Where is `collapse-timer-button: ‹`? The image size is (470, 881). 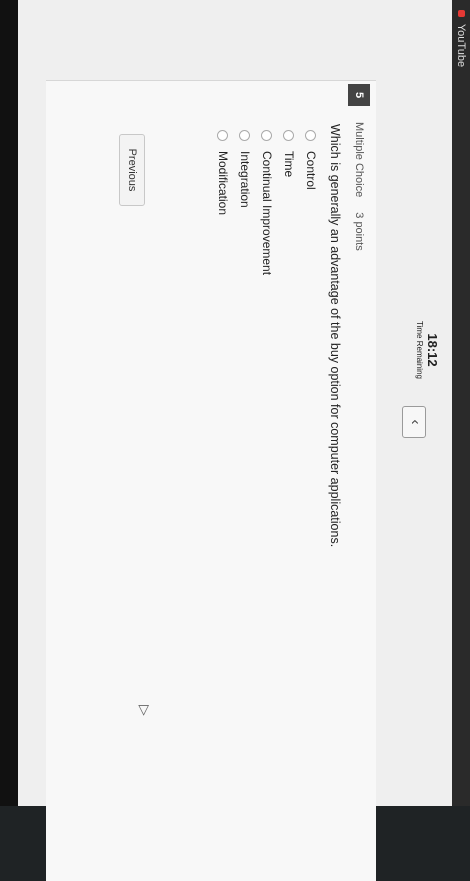 collapse-timer-button: ‹ is located at coordinates (414, 422).